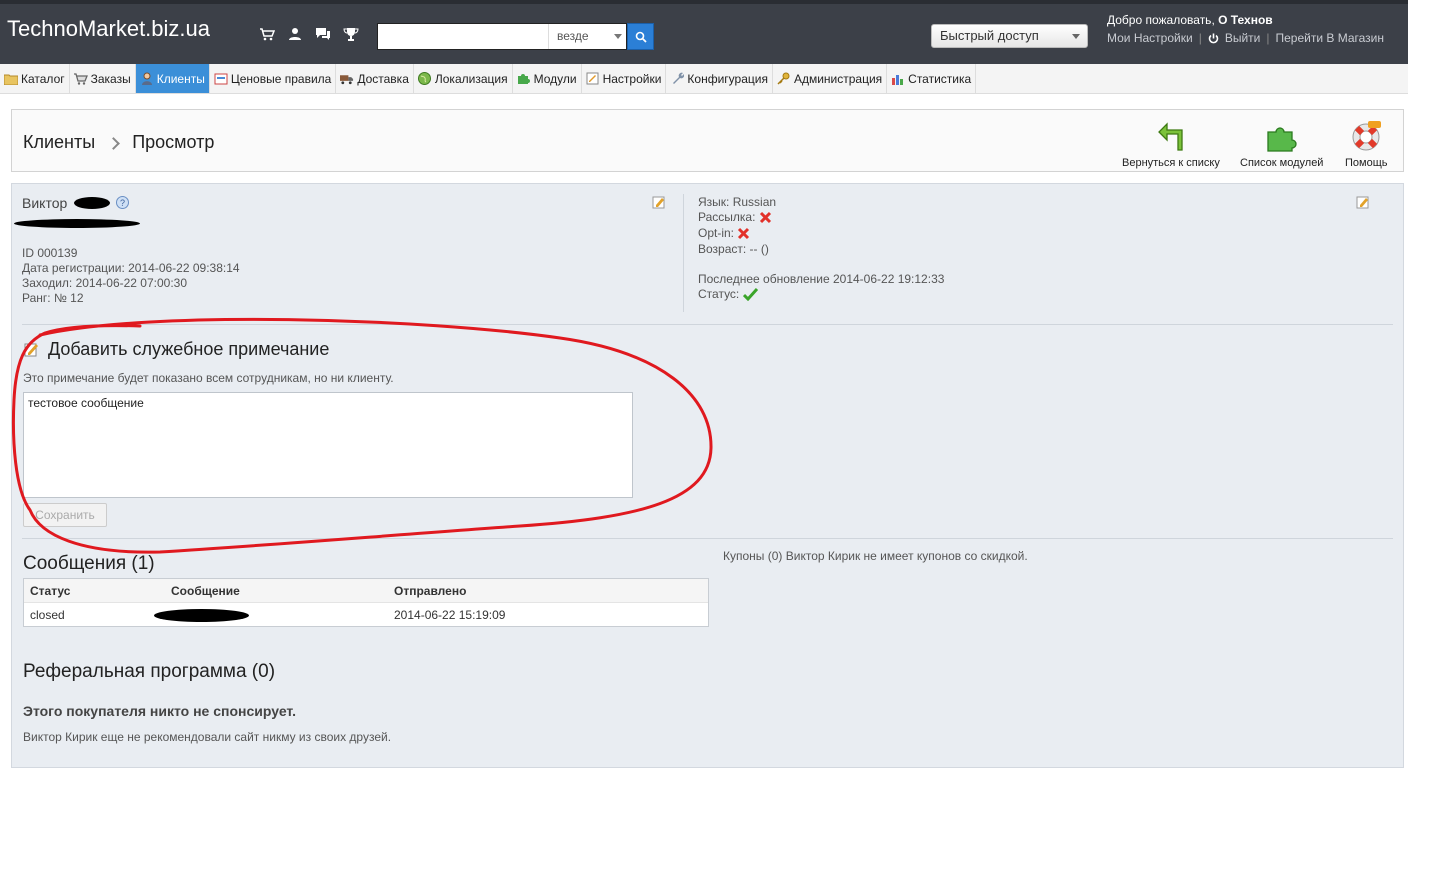 The width and height of the screenshot is (1434, 882). I want to click on menu-label: Статистика, so click(940, 78).